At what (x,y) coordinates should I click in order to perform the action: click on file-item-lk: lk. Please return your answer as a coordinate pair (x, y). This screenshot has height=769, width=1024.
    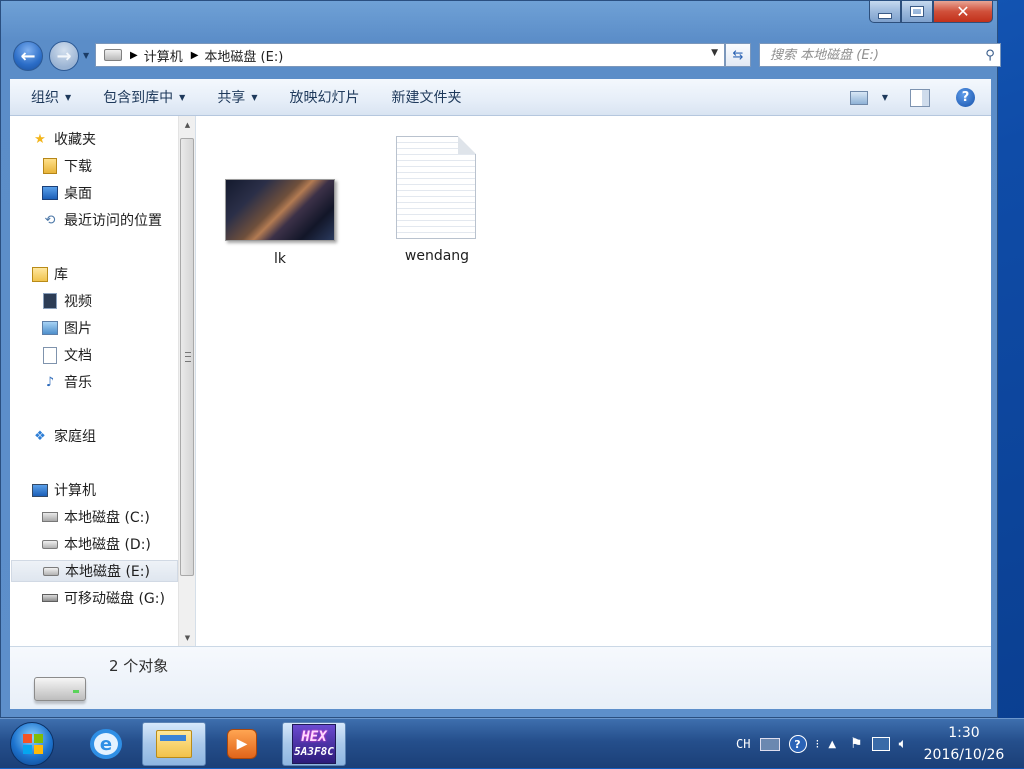
    Looking at the image, I should click on (280, 223).